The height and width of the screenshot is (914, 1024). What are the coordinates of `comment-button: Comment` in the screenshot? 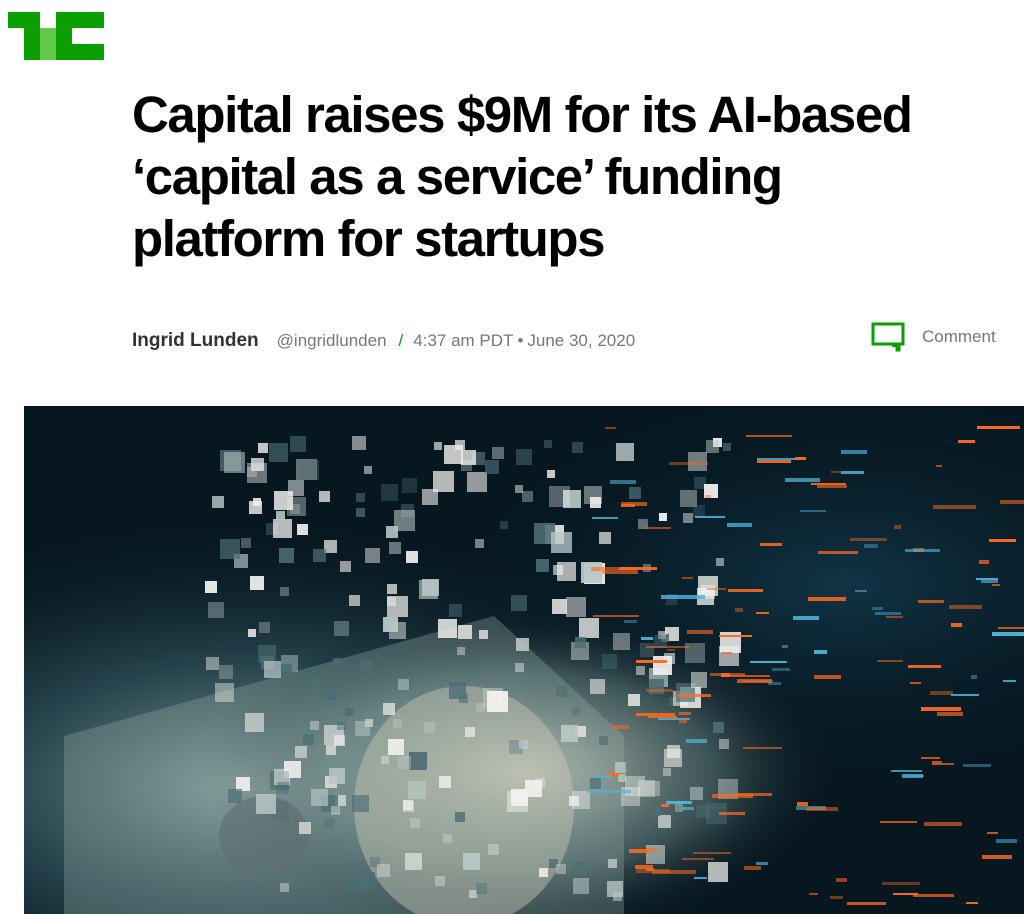 It's located at (933, 337).